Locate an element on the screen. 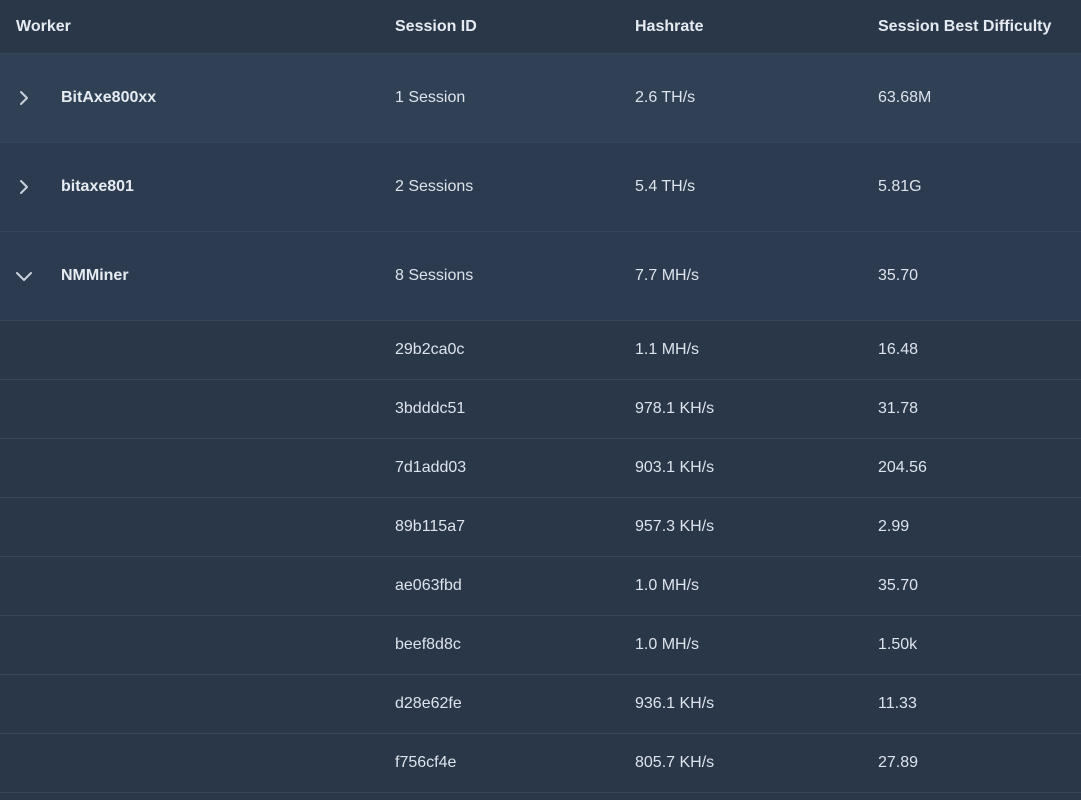 Image resolution: width=1081 pixels, height=800 pixels. session-hashrate: 936.1 KH/s is located at coordinates (675, 703).